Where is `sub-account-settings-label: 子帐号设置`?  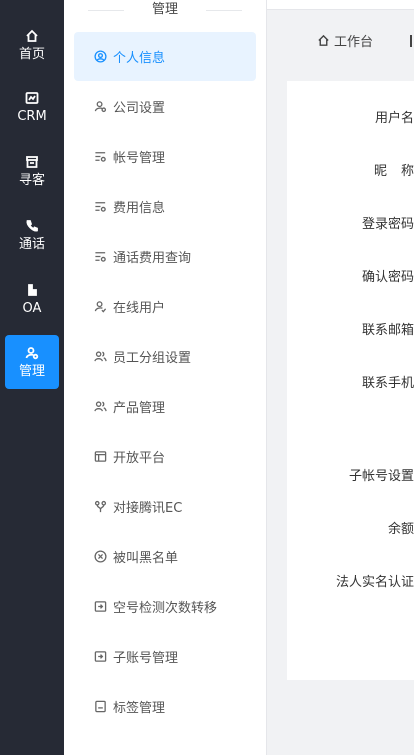 sub-account-settings-label: 子帐号设置 is located at coordinates (381, 476).